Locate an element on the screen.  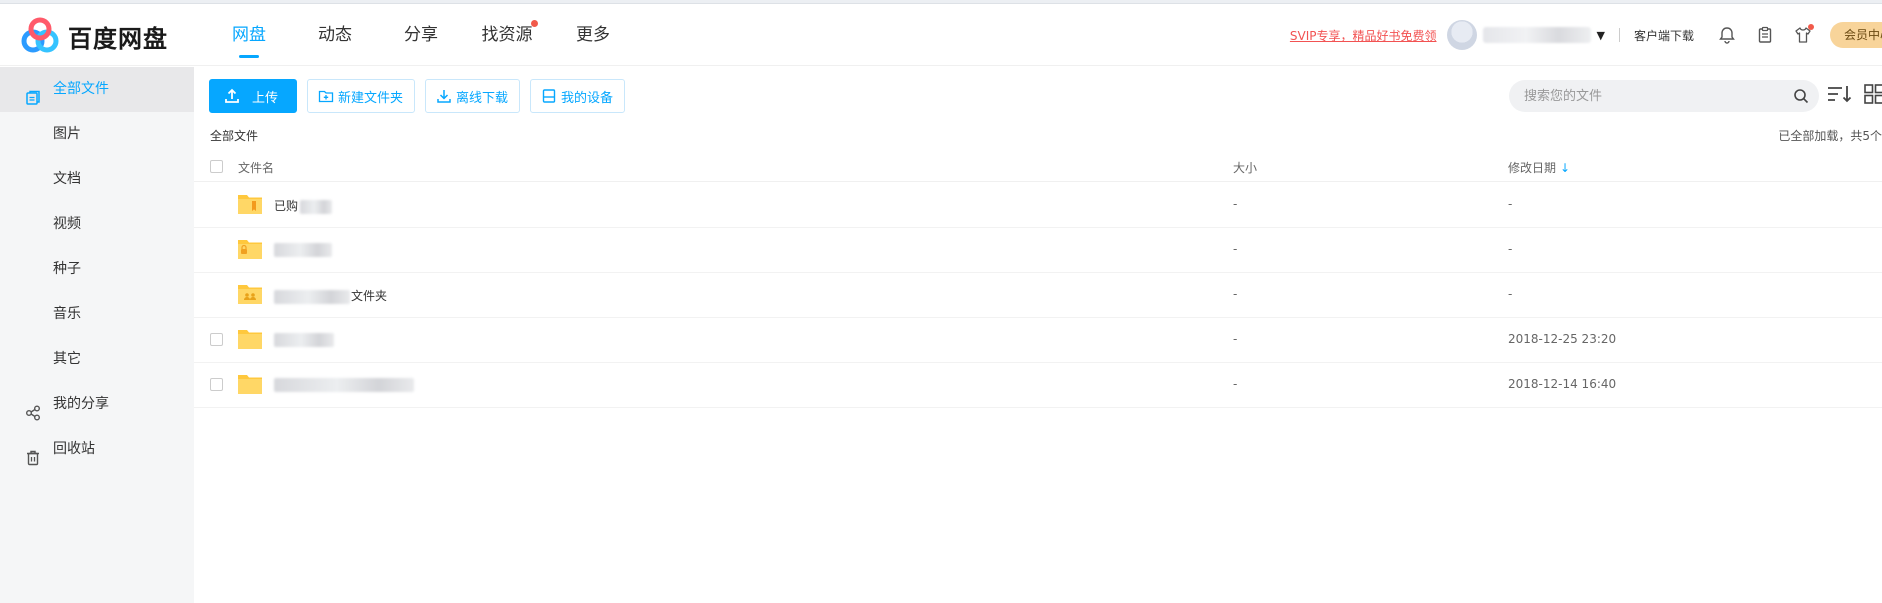
load-status: 已全部加载，共5个 is located at coordinates (1830, 136).